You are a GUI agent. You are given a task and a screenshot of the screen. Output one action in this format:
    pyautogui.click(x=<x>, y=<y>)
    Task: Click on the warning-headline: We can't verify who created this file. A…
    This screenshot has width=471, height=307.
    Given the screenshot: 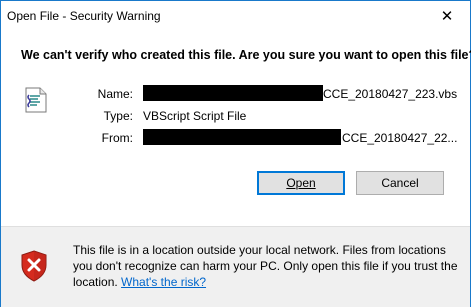 What is the action you would take?
    pyautogui.click(x=246, y=55)
    